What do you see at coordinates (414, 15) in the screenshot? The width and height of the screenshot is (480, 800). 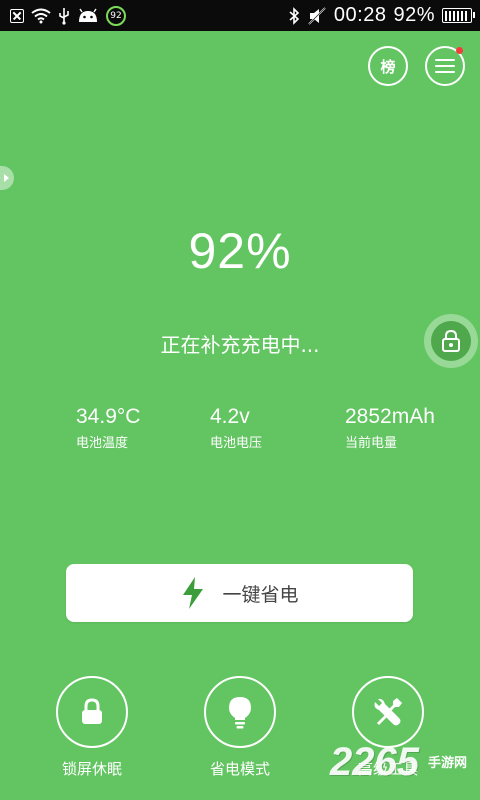 I see `status-battery-percent: 92%` at bounding box center [414, 15].